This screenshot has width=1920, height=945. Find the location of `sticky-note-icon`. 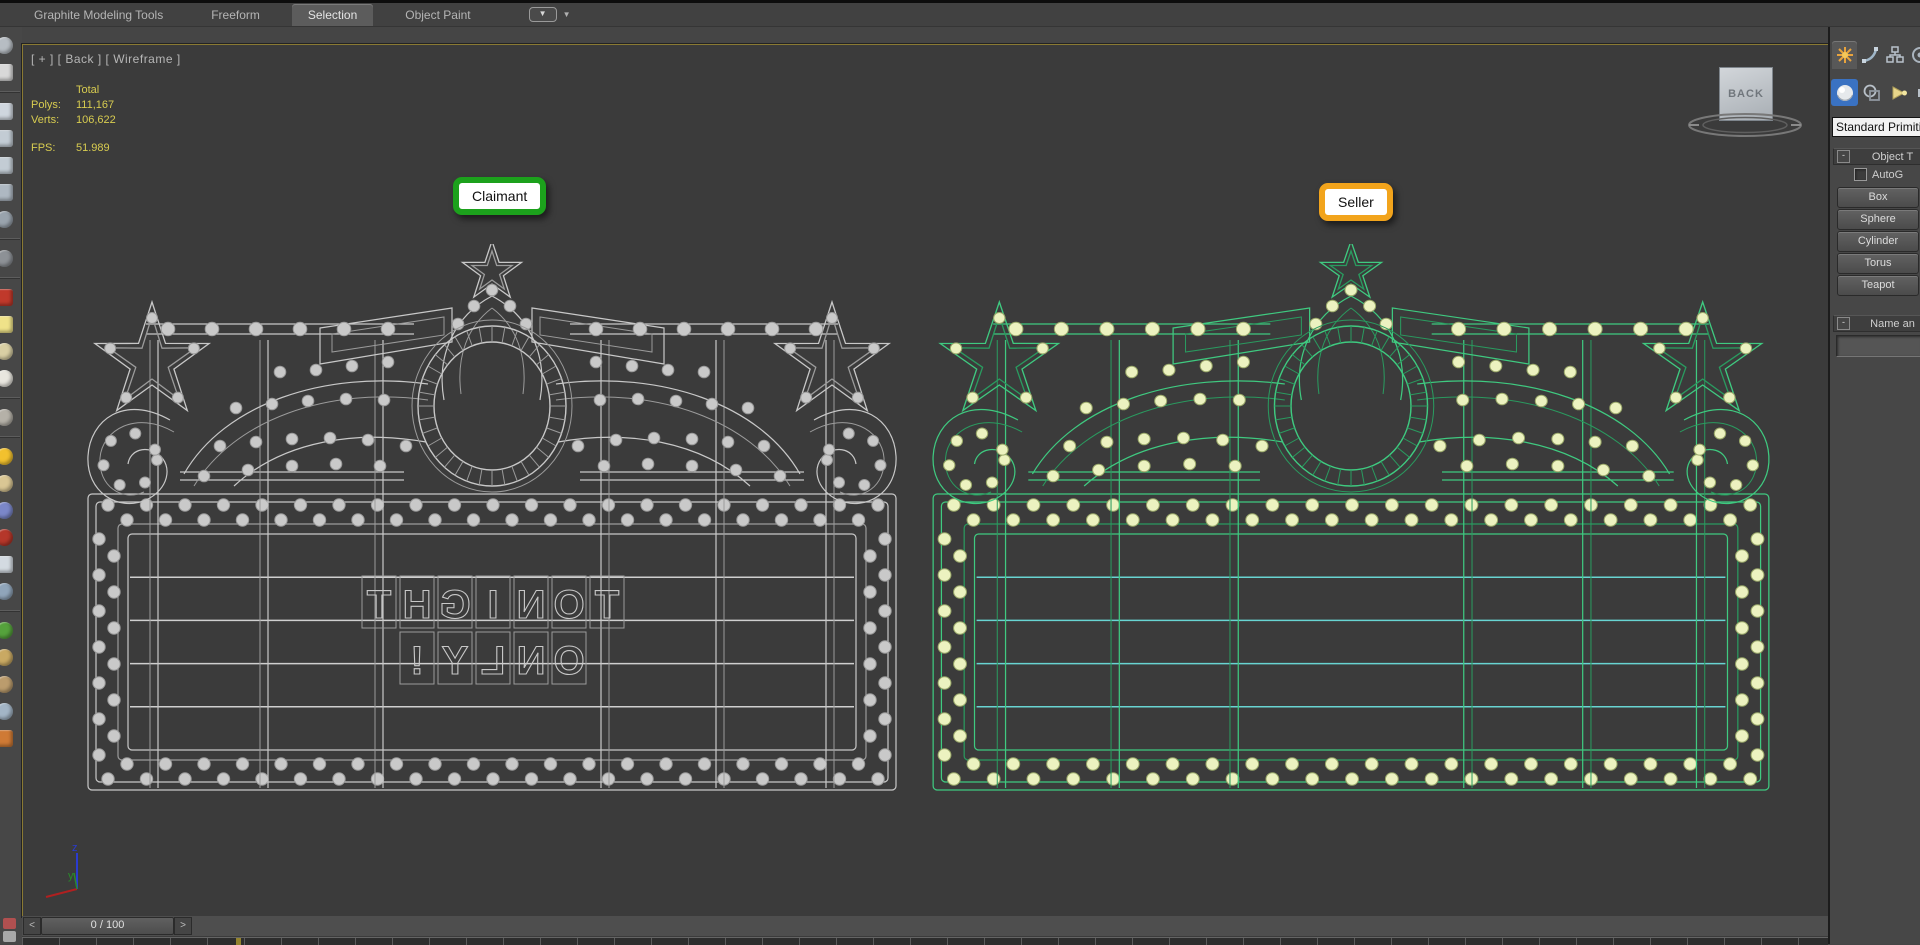

sticky-note-icon is located at coordinates (6, 324).